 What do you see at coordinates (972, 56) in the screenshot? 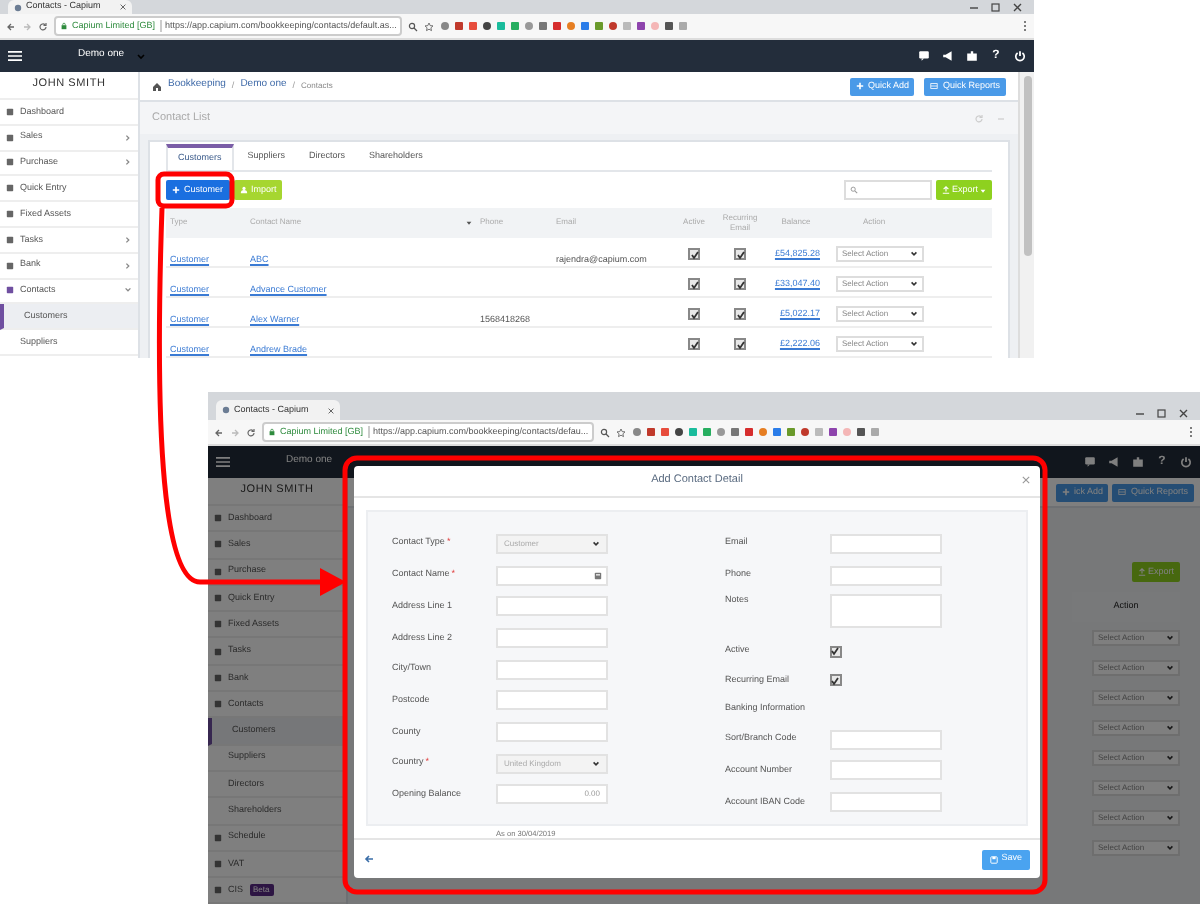
I see `puzzle-icon` at bounding box center [972, 56].